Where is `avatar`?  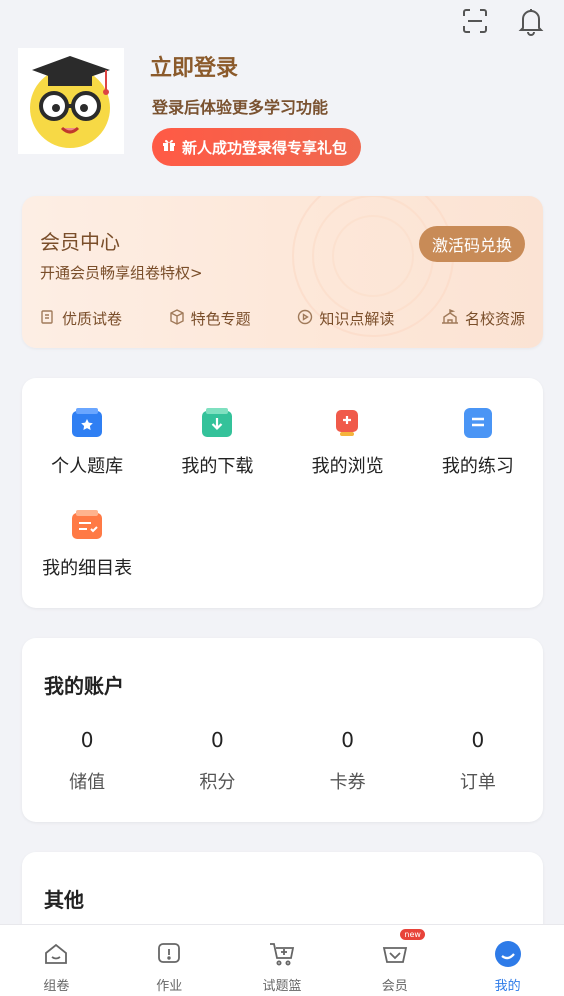 avatar is located at coordinates (71, 101).